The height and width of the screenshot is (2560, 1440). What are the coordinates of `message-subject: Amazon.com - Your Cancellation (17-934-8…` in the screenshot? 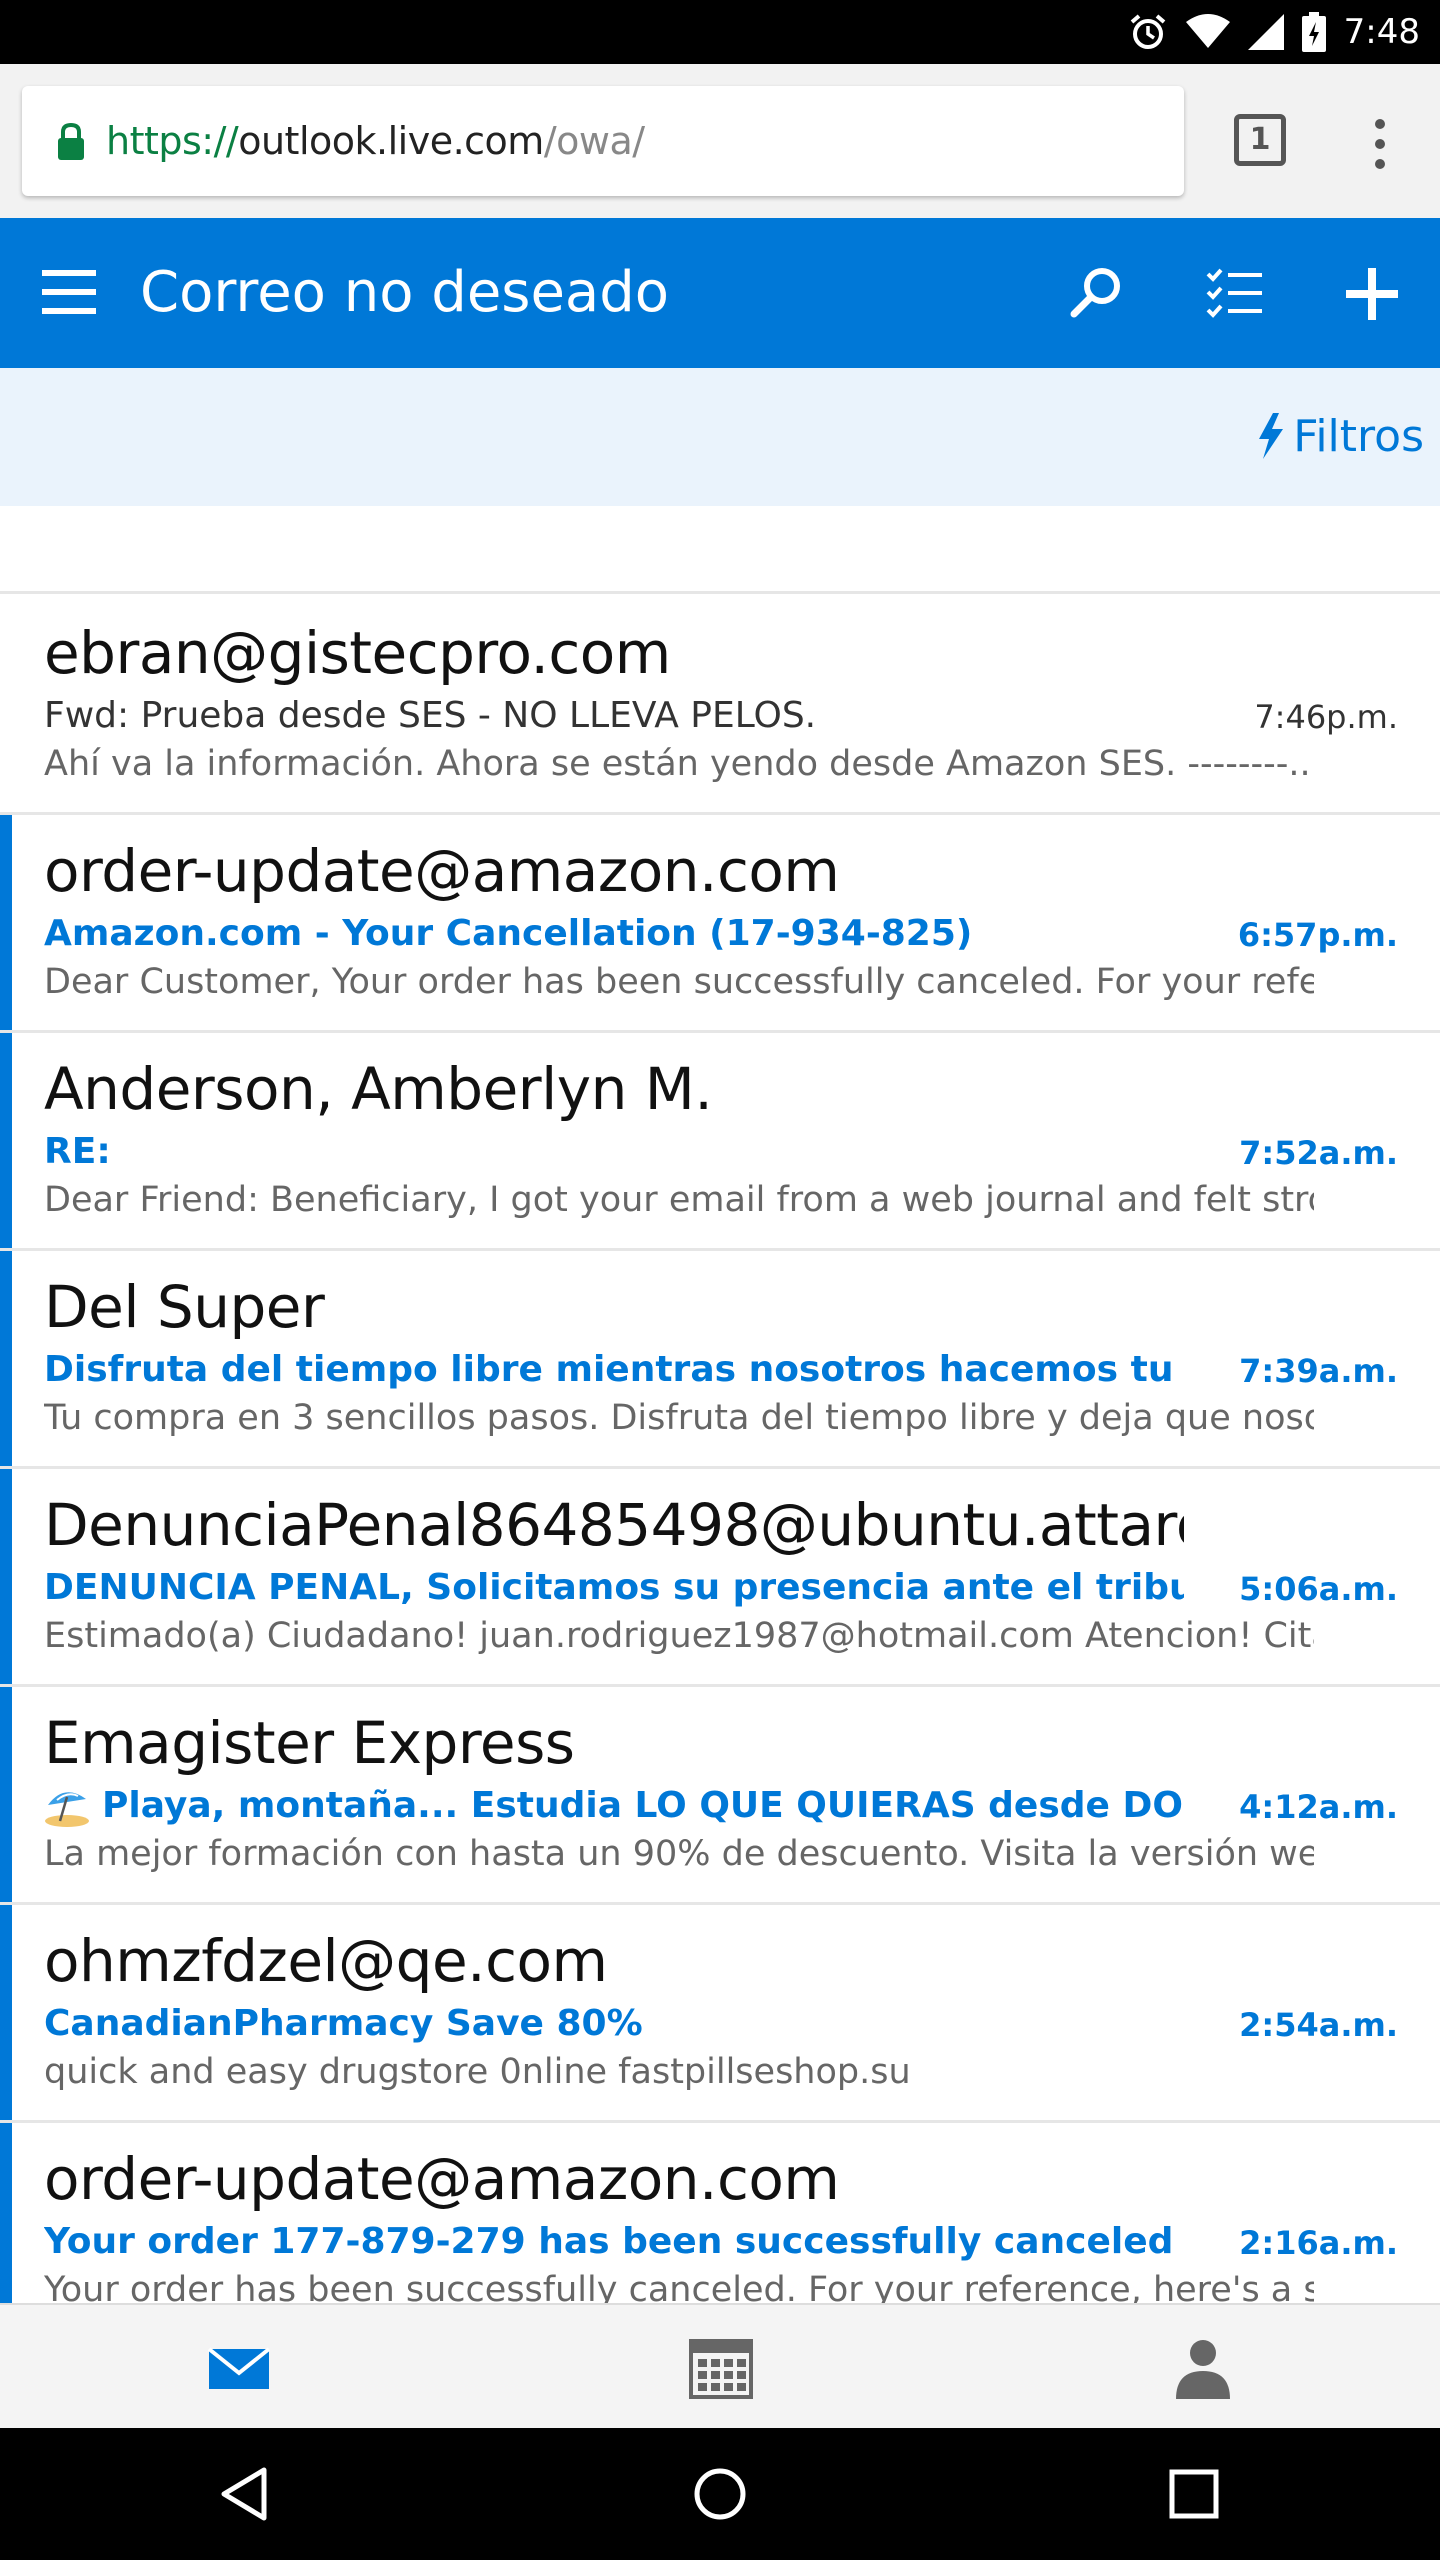 It's located at (614, 934).